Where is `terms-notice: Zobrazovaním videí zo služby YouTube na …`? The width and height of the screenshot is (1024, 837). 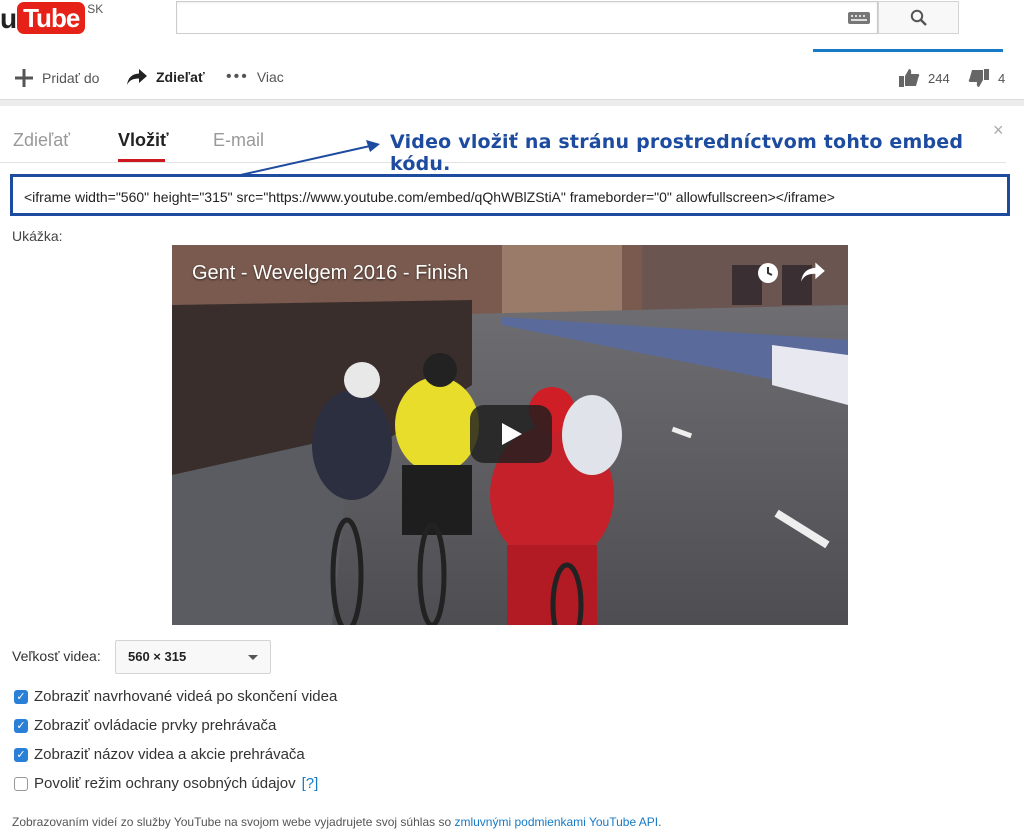 terms-notice: Zobrazovaním videí zo služby YouTube na … is located at coordinates (336, 822).